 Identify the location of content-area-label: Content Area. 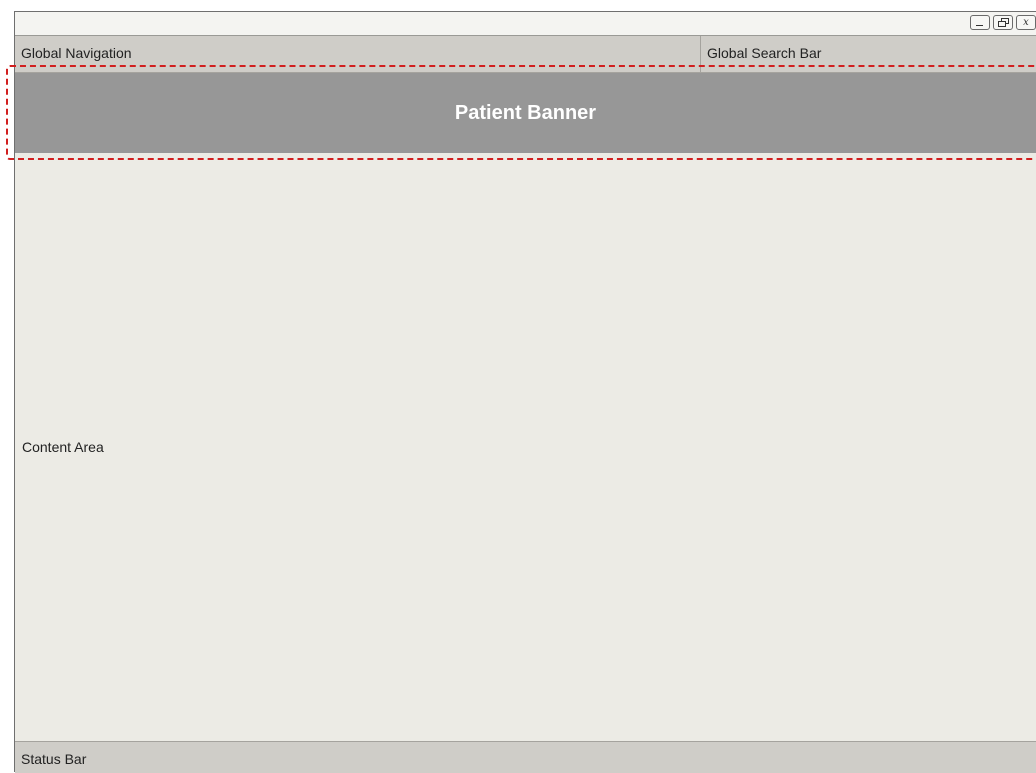
(63, 447).